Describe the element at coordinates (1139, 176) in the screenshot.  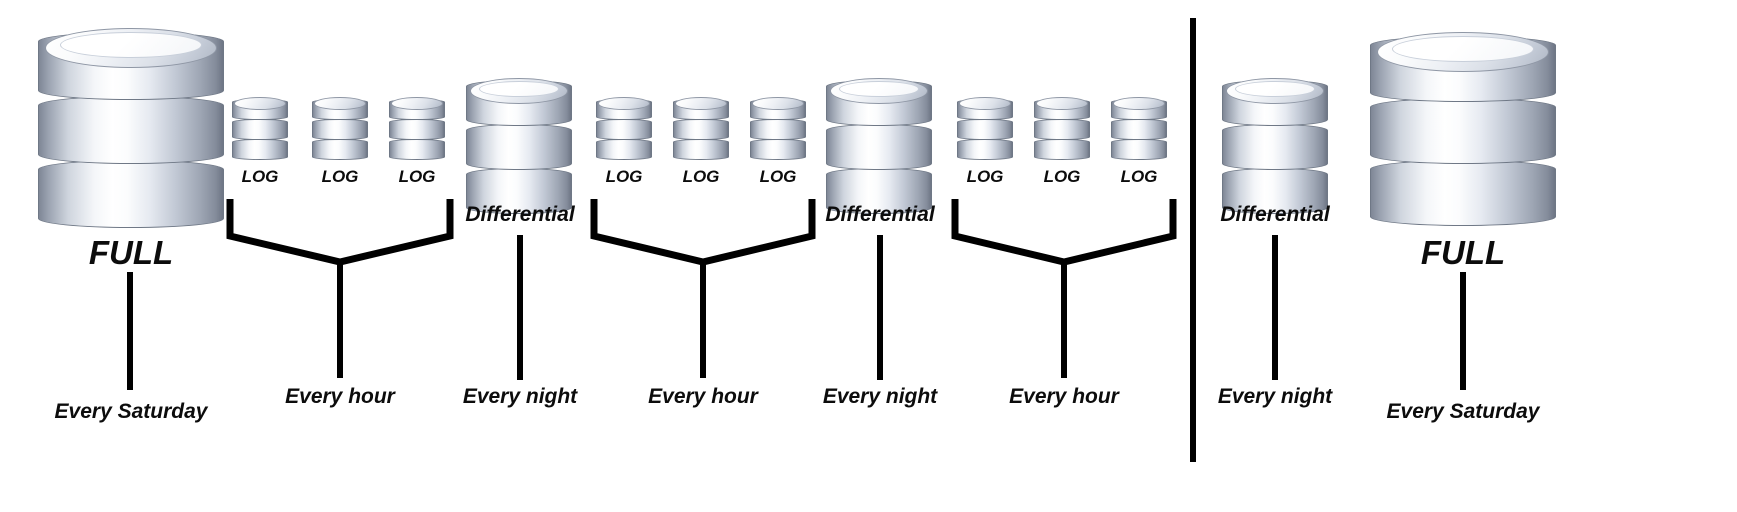
I see `label-log-3-3: LOG` at that location.